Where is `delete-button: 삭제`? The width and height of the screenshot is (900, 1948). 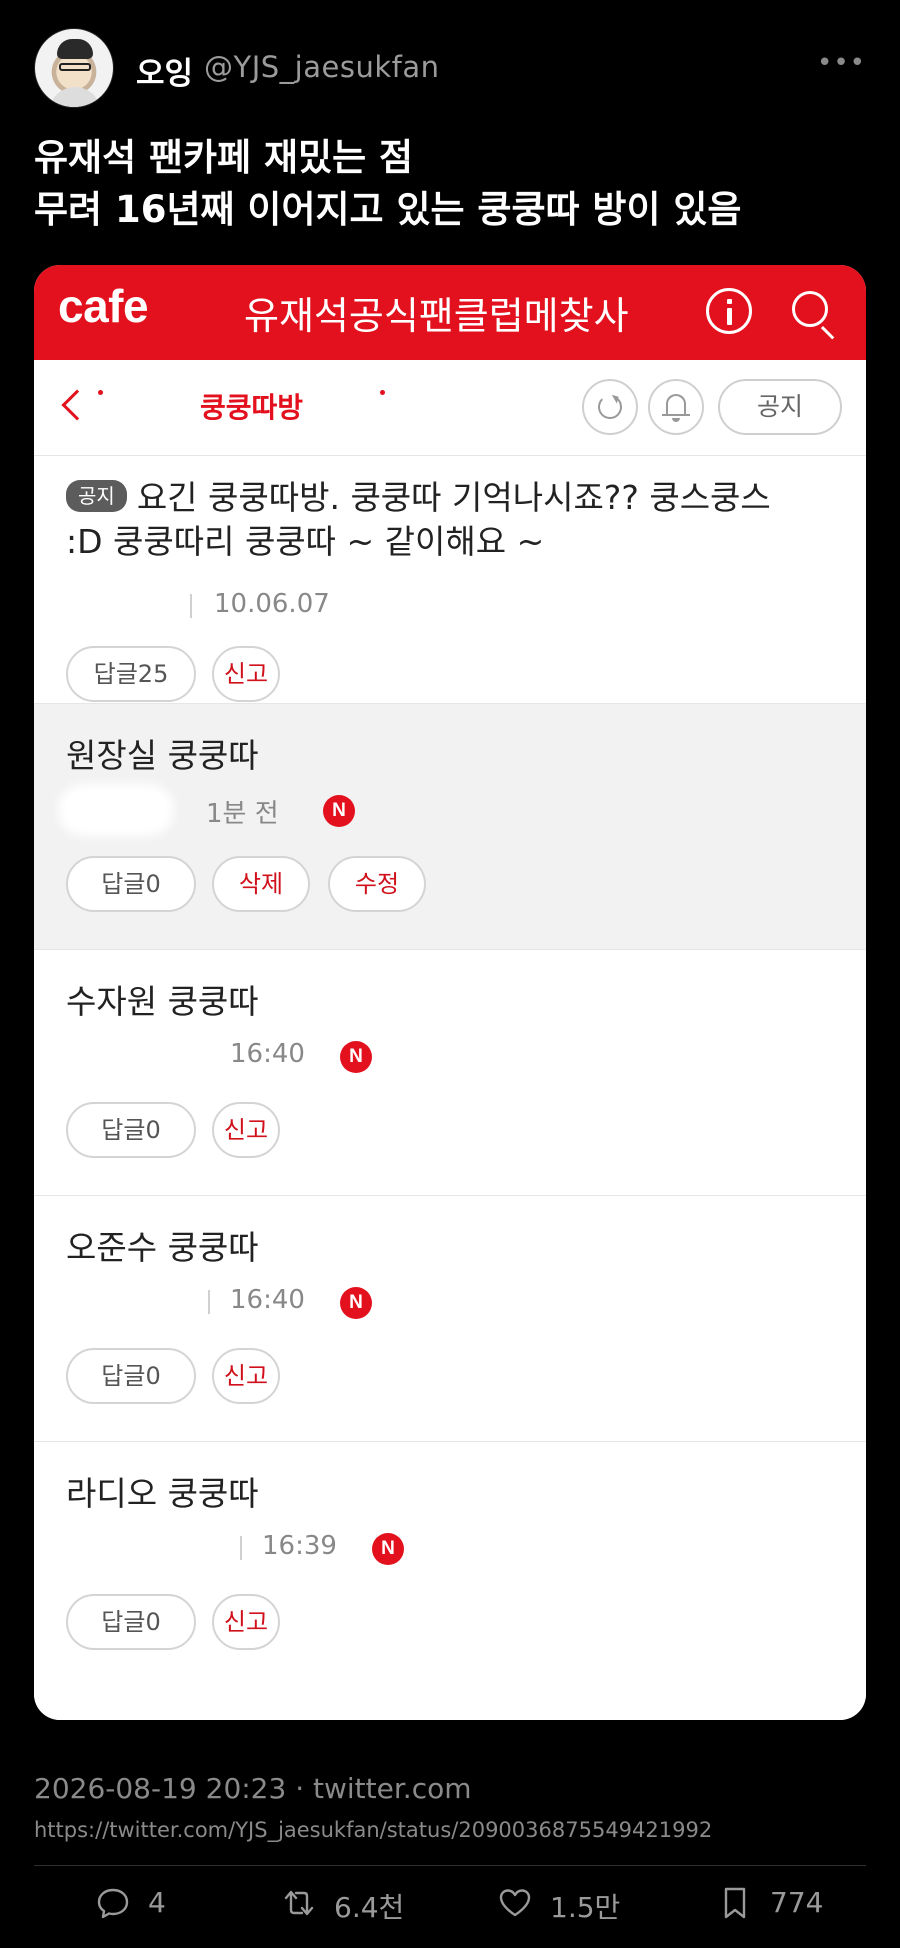
delete-button: 삭제 is located at coordinates (261, 884).